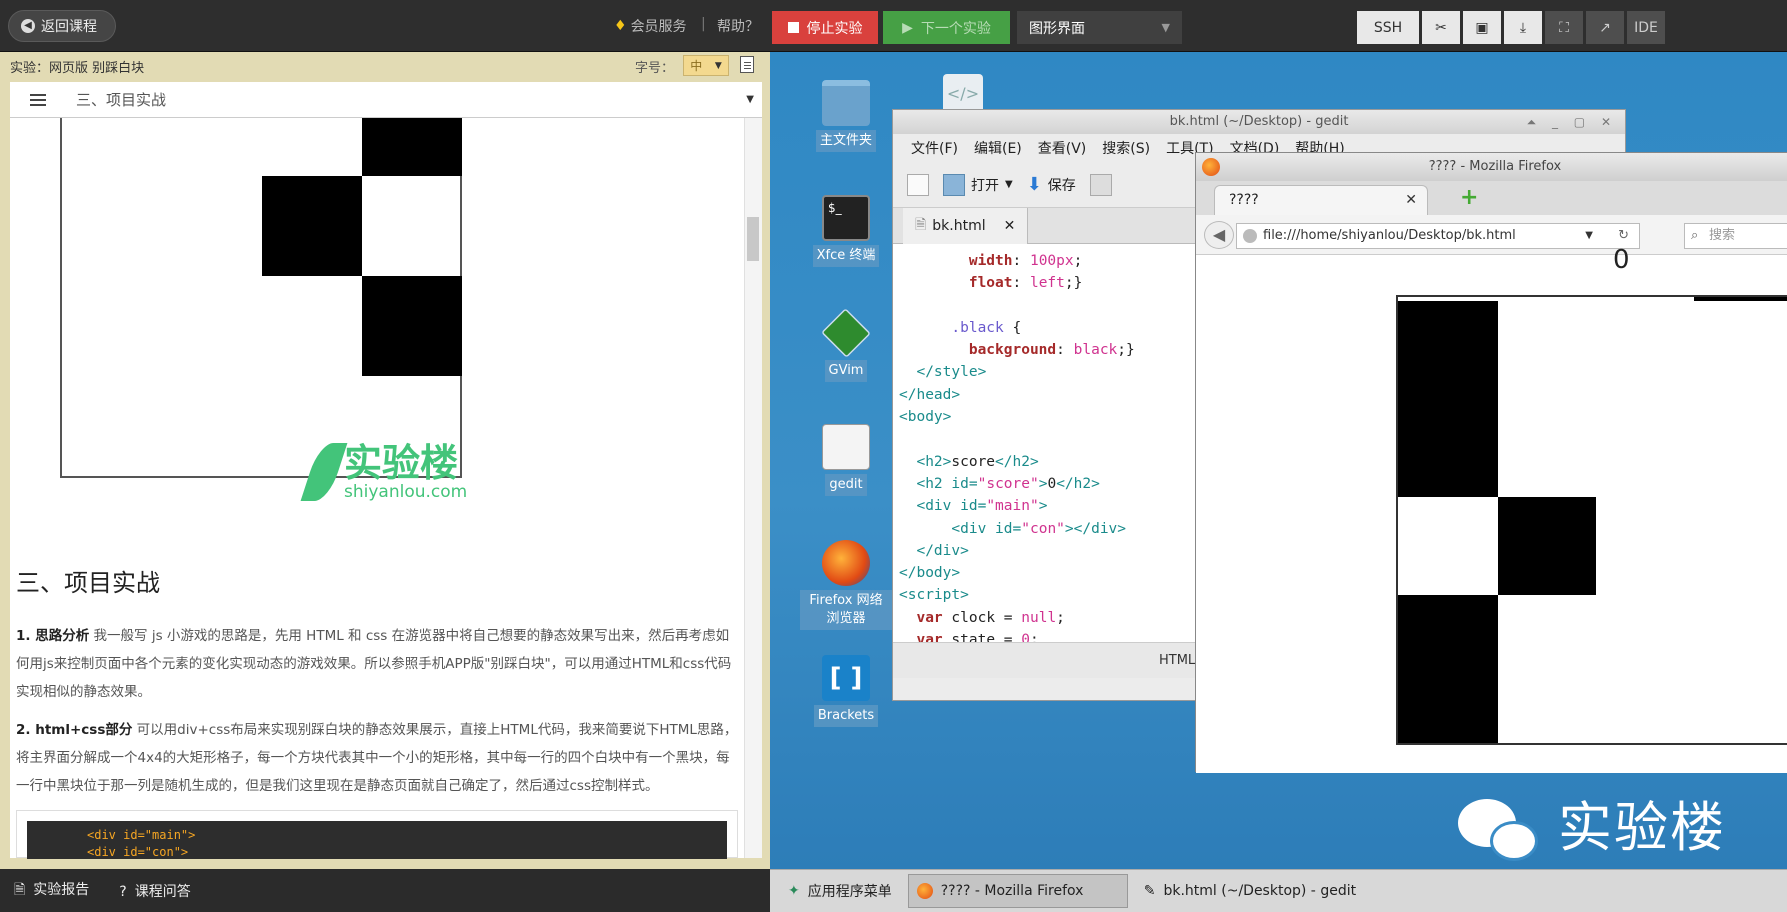  What do you see at coordinates (1099, 27) in the screenshot?
I see `interface-mode-select: 图形界面 ▼` at bounding box center [1099, 27].